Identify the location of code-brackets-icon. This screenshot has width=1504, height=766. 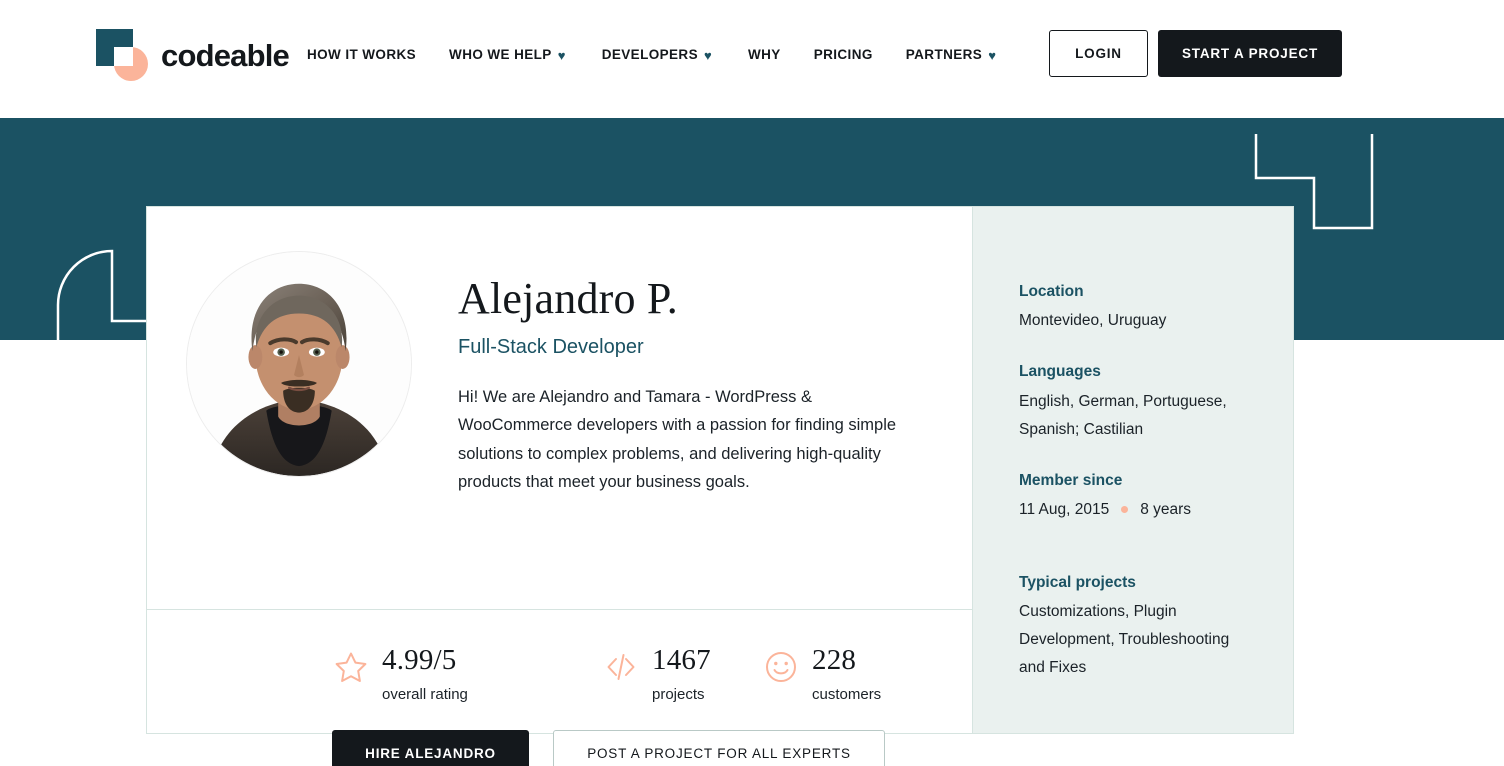
(621, 667).